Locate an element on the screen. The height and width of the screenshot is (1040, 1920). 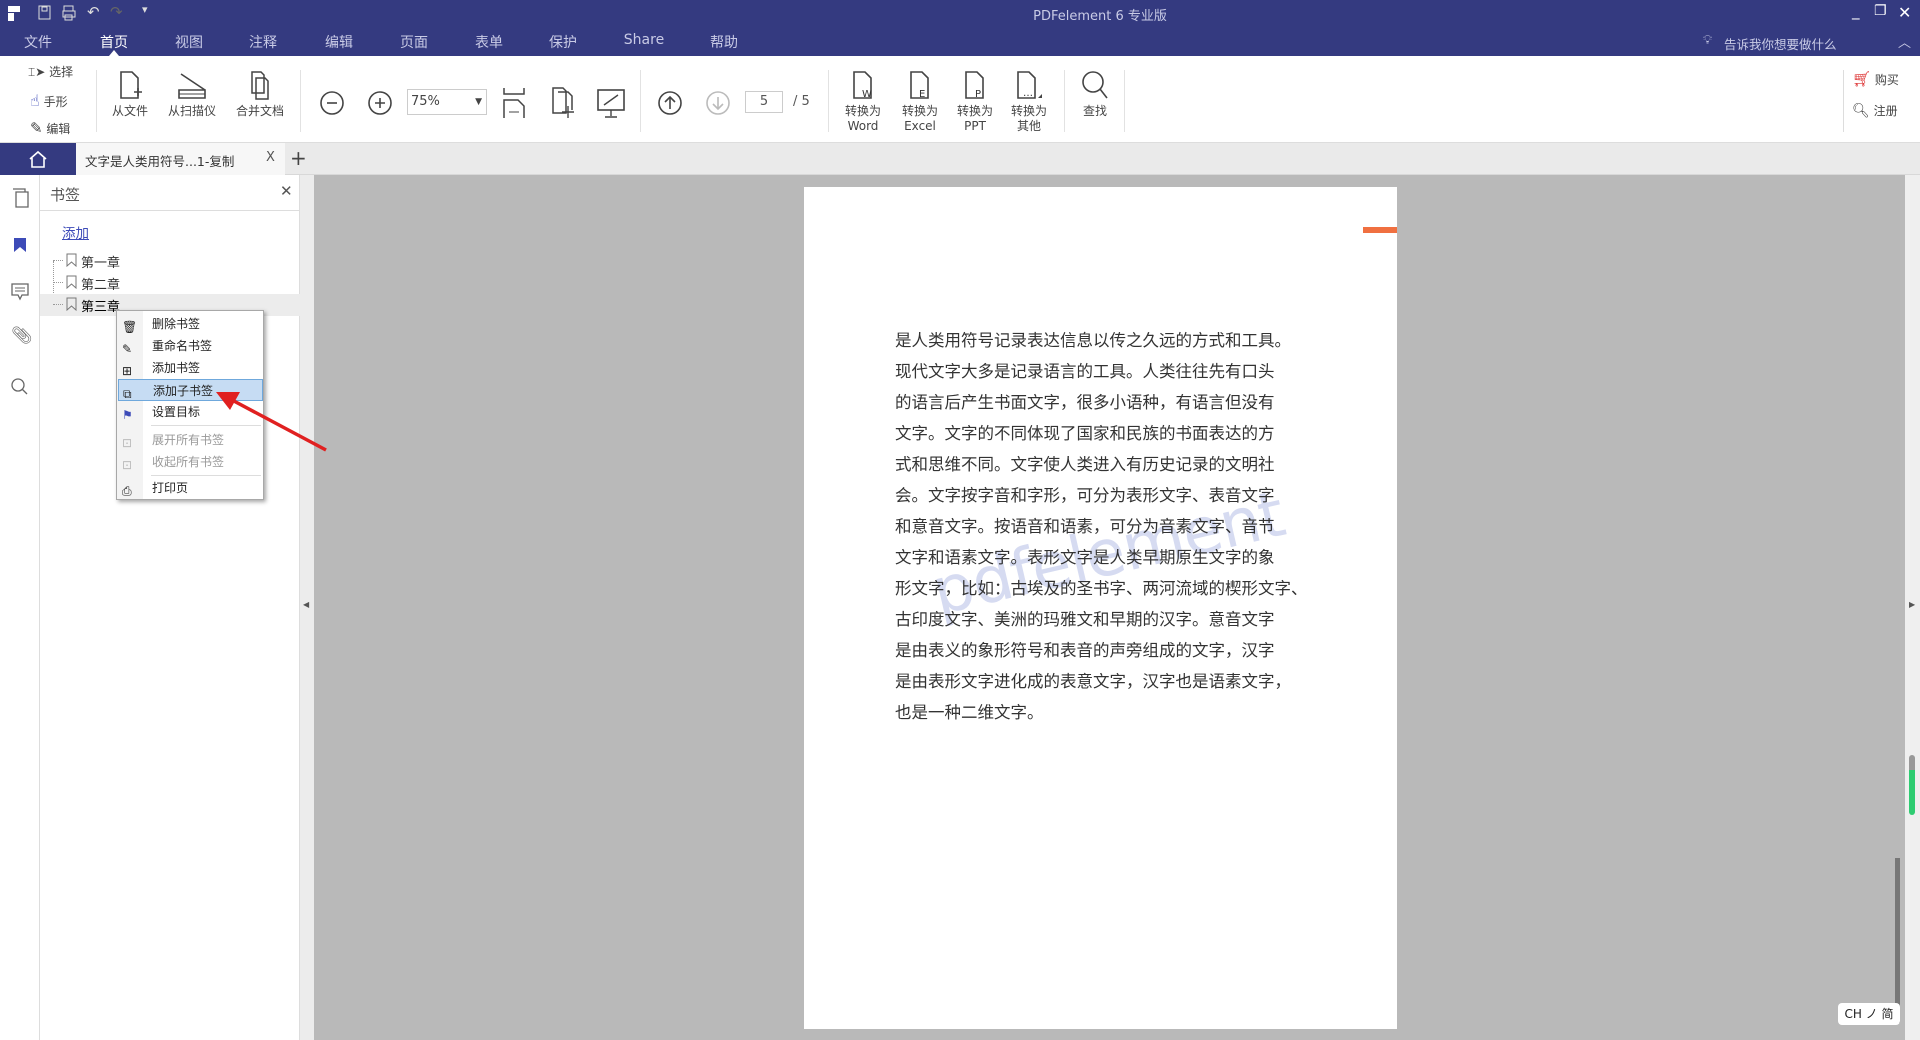
minimize-button: _ is located at coordinates (1856, 11).